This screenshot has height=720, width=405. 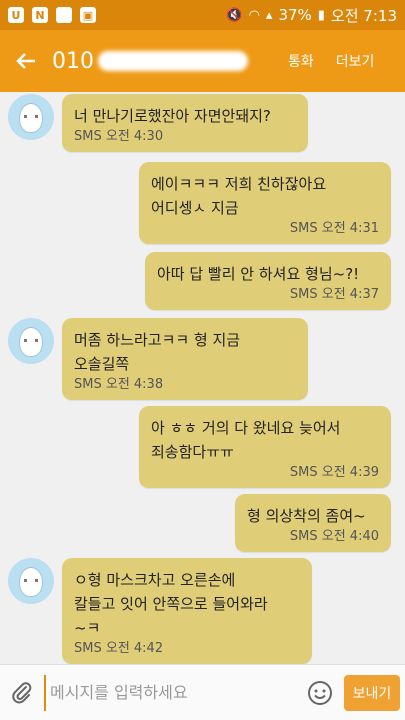 I want to click on contact-title: 010, so click(x=162, y=61).